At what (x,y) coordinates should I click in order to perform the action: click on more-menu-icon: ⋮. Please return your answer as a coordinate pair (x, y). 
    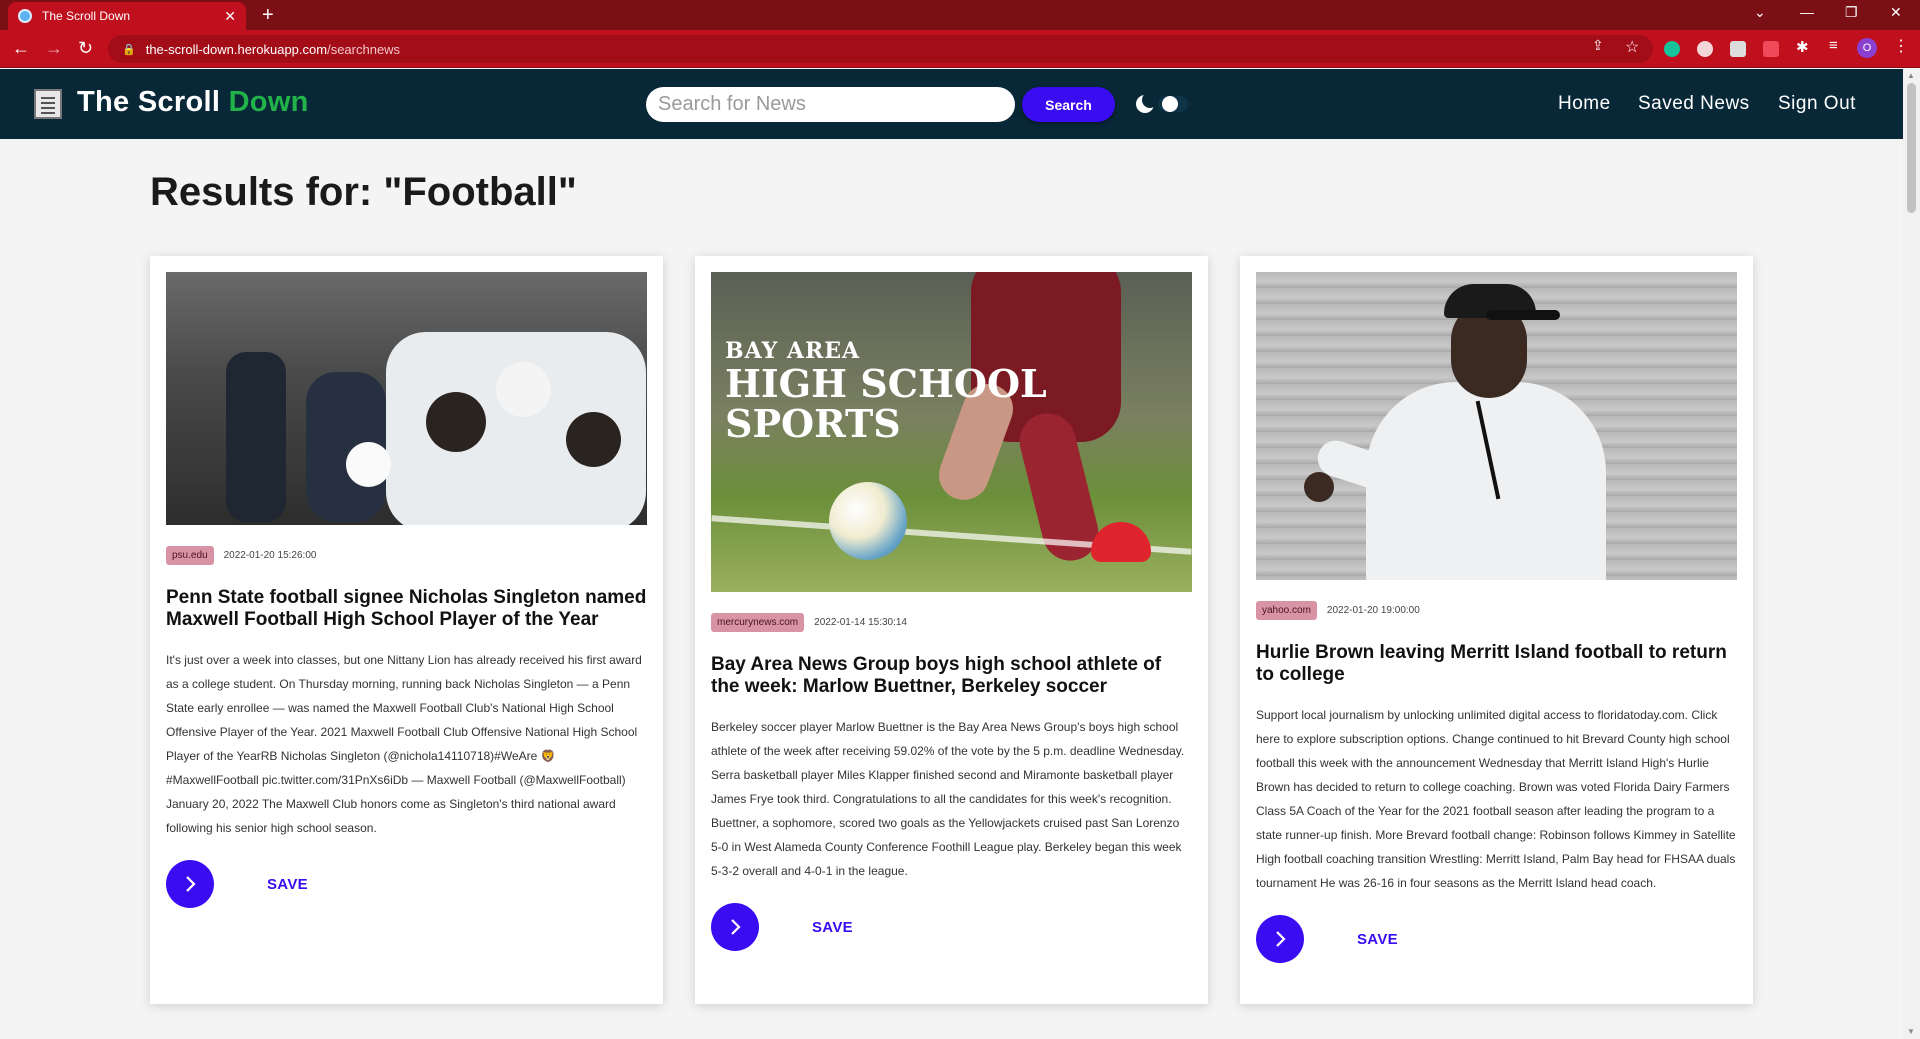
    Looking at the image, I should click on (1901, 45).